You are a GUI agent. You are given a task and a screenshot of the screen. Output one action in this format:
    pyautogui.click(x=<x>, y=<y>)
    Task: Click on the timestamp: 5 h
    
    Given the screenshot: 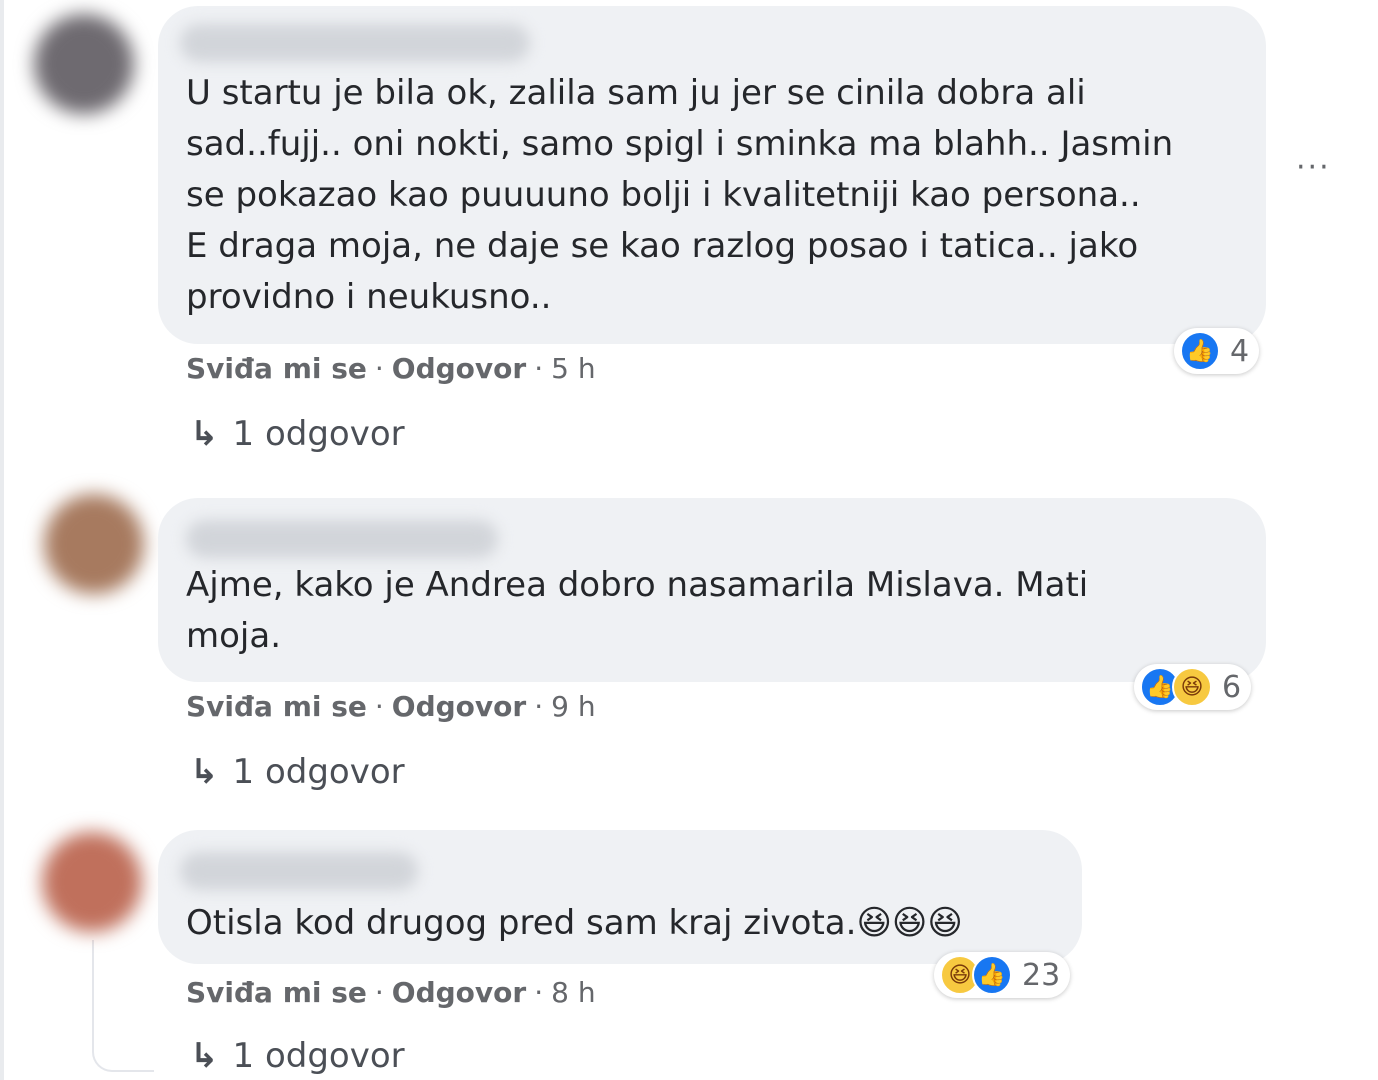 What is the action you would take?
    pyautogui.click(x=573, y=368)
    